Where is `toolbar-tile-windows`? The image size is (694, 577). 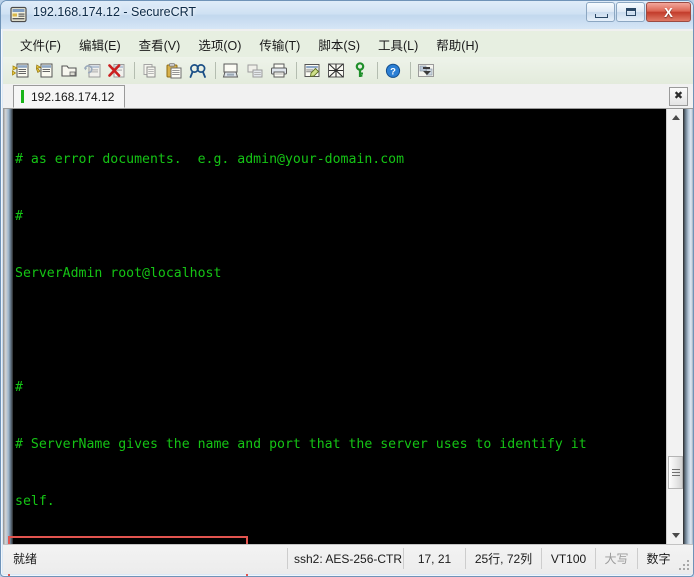 toolbar-tile-windows is located at coordinates (336, 70).